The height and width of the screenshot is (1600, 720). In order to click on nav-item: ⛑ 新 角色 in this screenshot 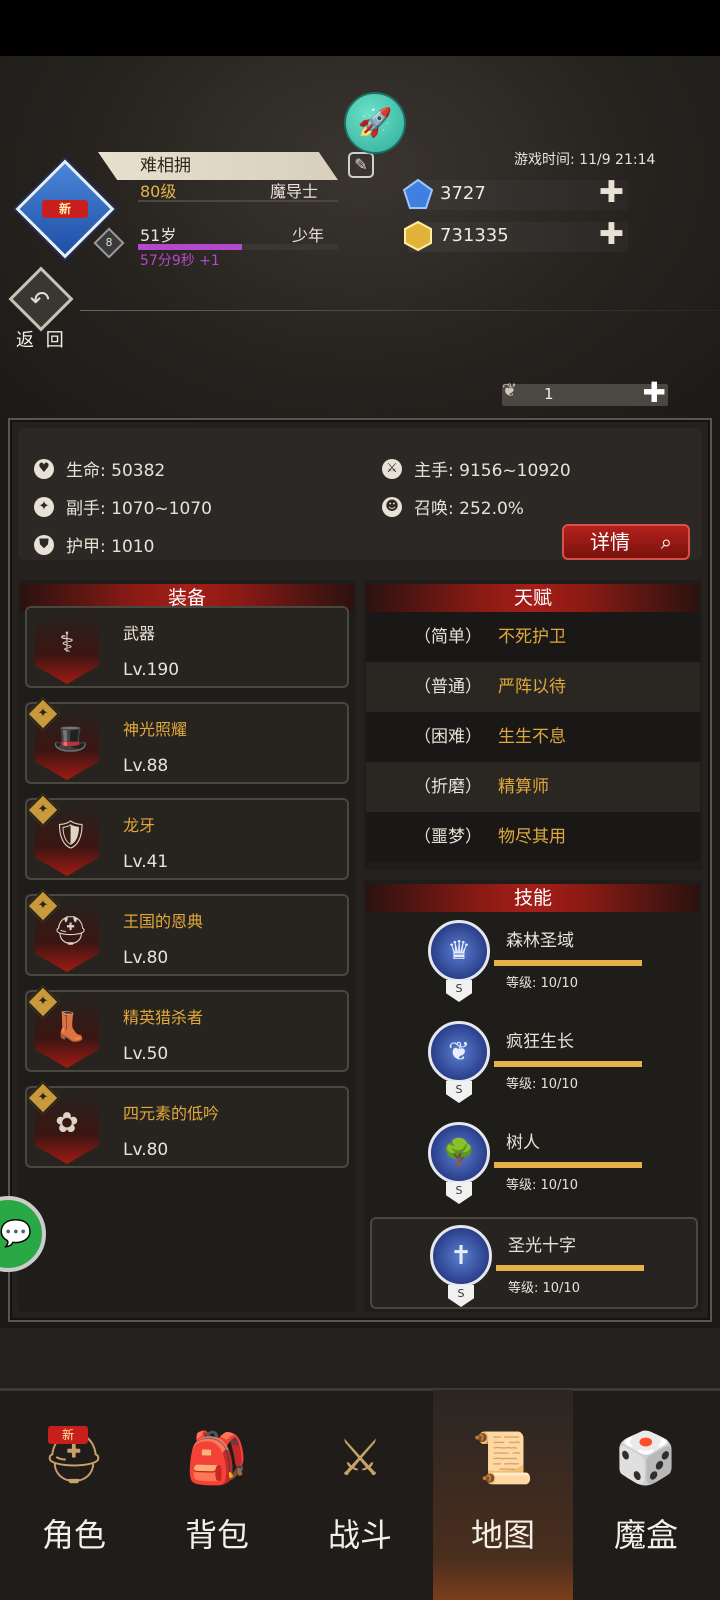, I will do `click(74, 1495)`.